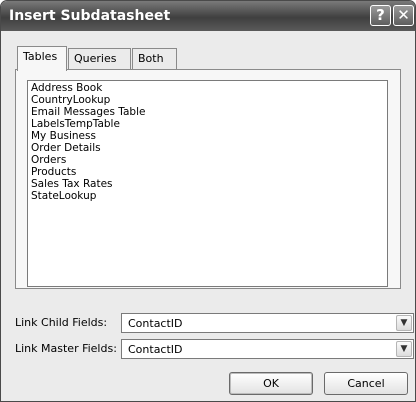 This screenshot has width=416, height=402. I want to click on list-item: Orders, so click(207, 160).